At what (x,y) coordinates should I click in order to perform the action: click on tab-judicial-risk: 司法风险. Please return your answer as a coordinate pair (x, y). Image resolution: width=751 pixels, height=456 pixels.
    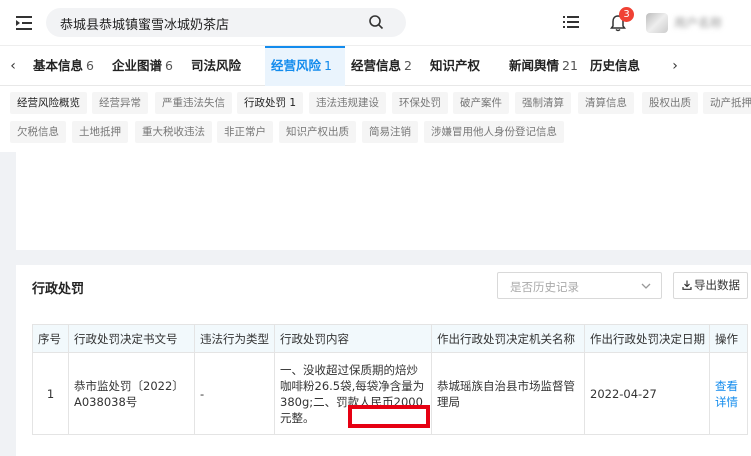
    Looking at the image, I should click on (216, 66).